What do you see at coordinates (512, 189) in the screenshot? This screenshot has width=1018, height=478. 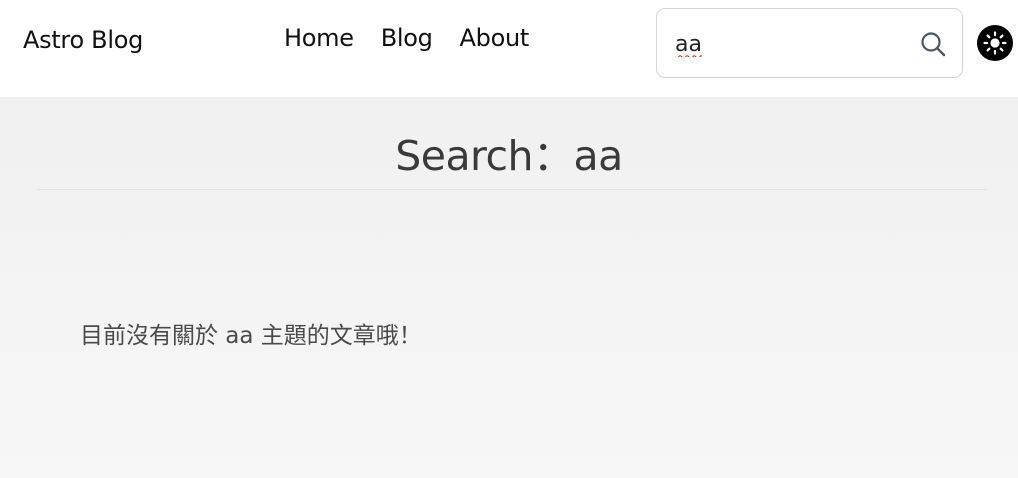 I see `divider` at bounding box center [512, 189].